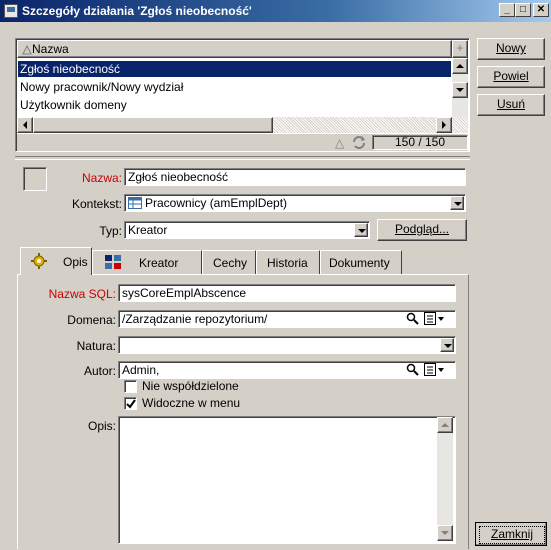 This screenshot has width=551, height=550. I want to click on tab-kreator: Kreator, so click(147, 262).